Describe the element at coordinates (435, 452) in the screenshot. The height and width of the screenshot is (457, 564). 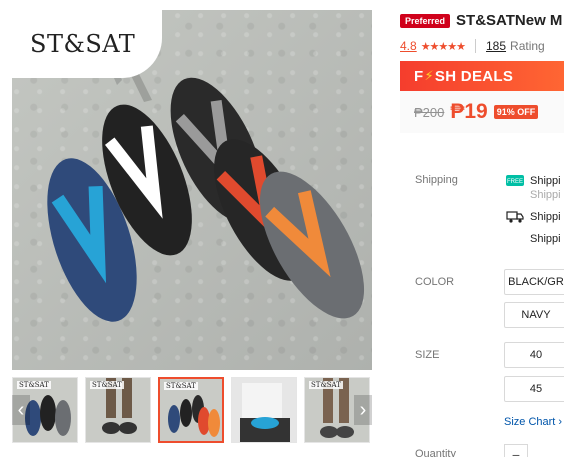
I see `quantity-label: Quantity` at that location.